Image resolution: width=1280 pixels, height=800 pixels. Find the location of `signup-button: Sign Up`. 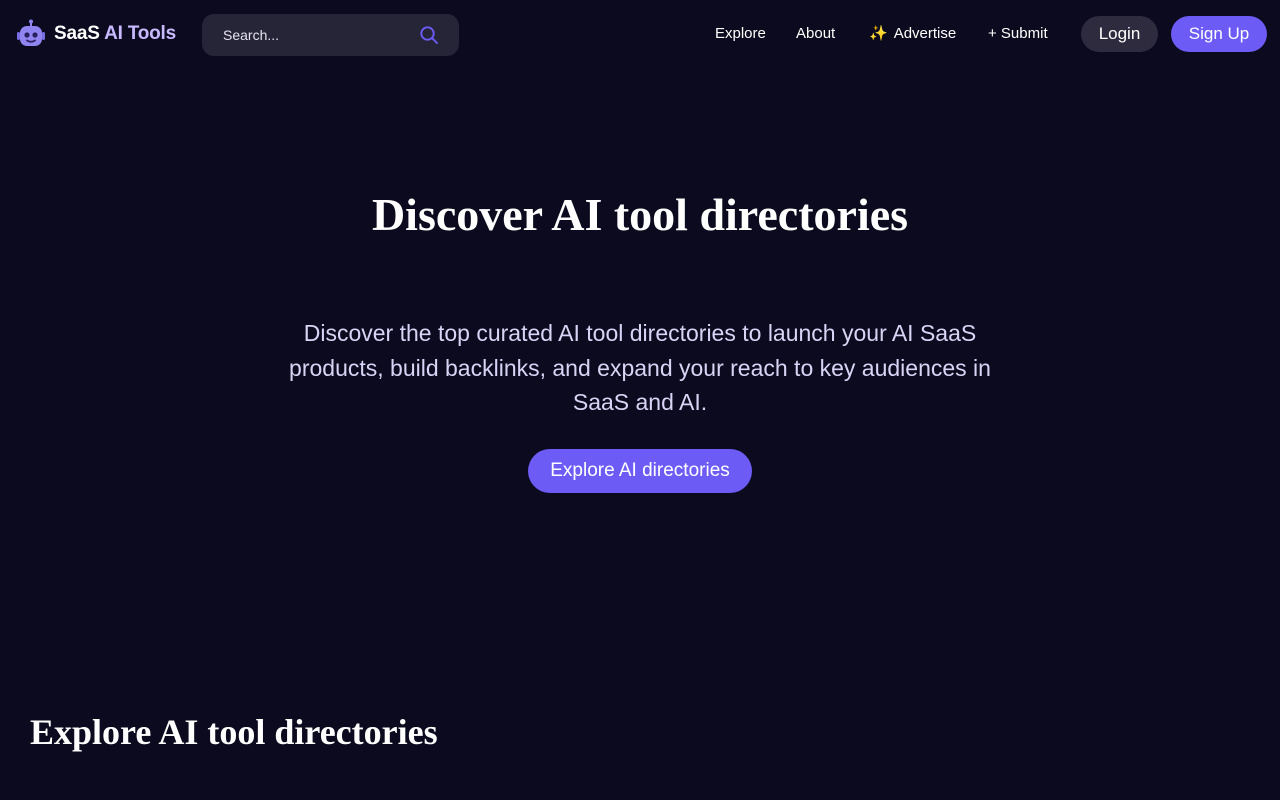

signup-button: Sign Up is located at coordinates (1219, 34).